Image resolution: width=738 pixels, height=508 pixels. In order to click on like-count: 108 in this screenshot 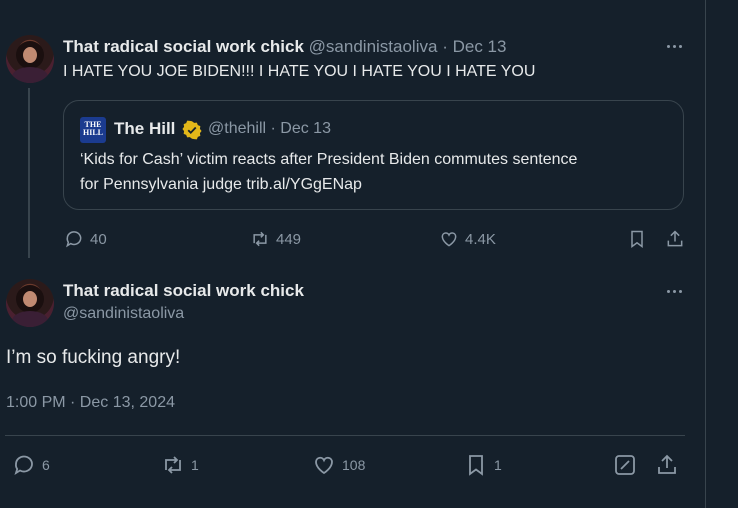, I will do `click(354, 465)`.